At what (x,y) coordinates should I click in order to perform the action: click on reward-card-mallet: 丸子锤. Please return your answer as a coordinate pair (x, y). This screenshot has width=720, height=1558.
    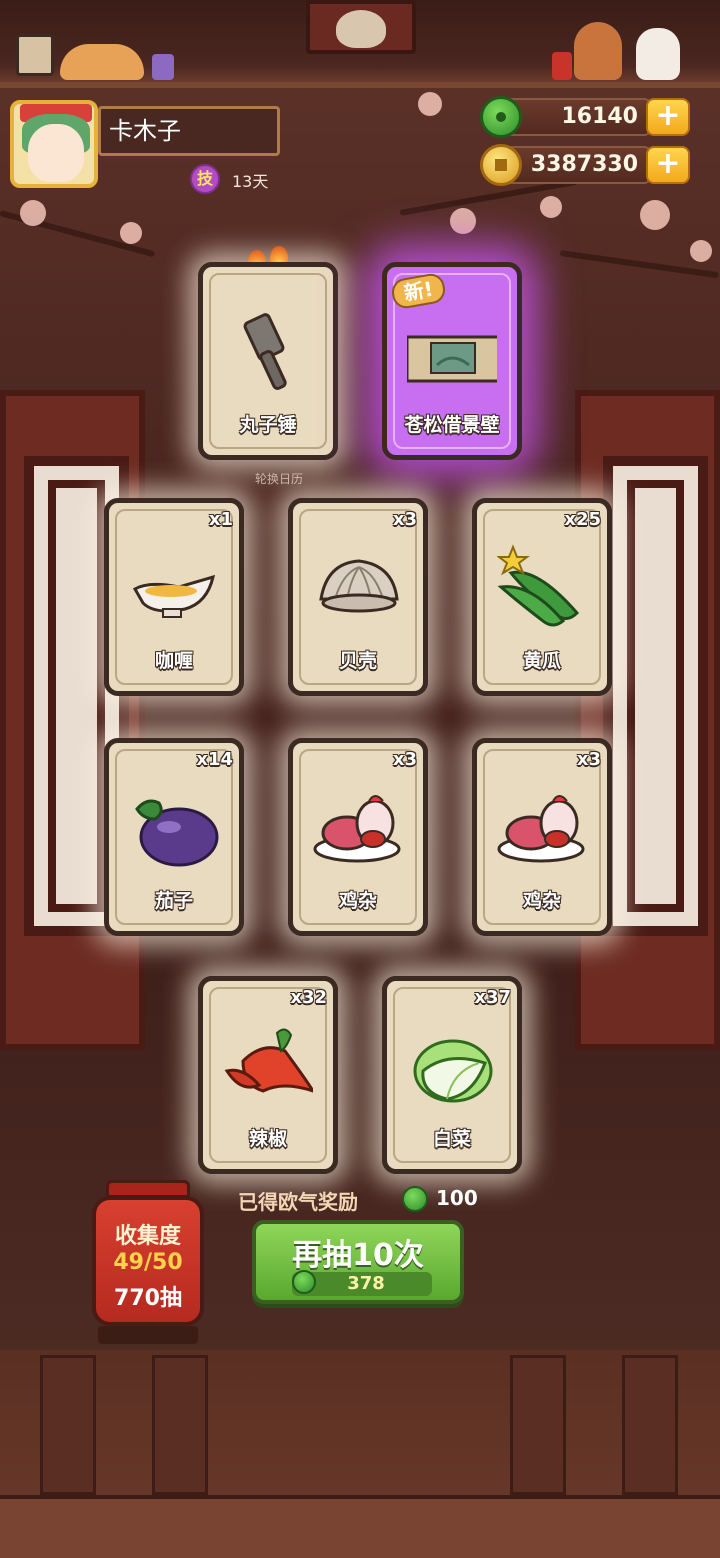
    Looking at the image, I should click on (268, 361).